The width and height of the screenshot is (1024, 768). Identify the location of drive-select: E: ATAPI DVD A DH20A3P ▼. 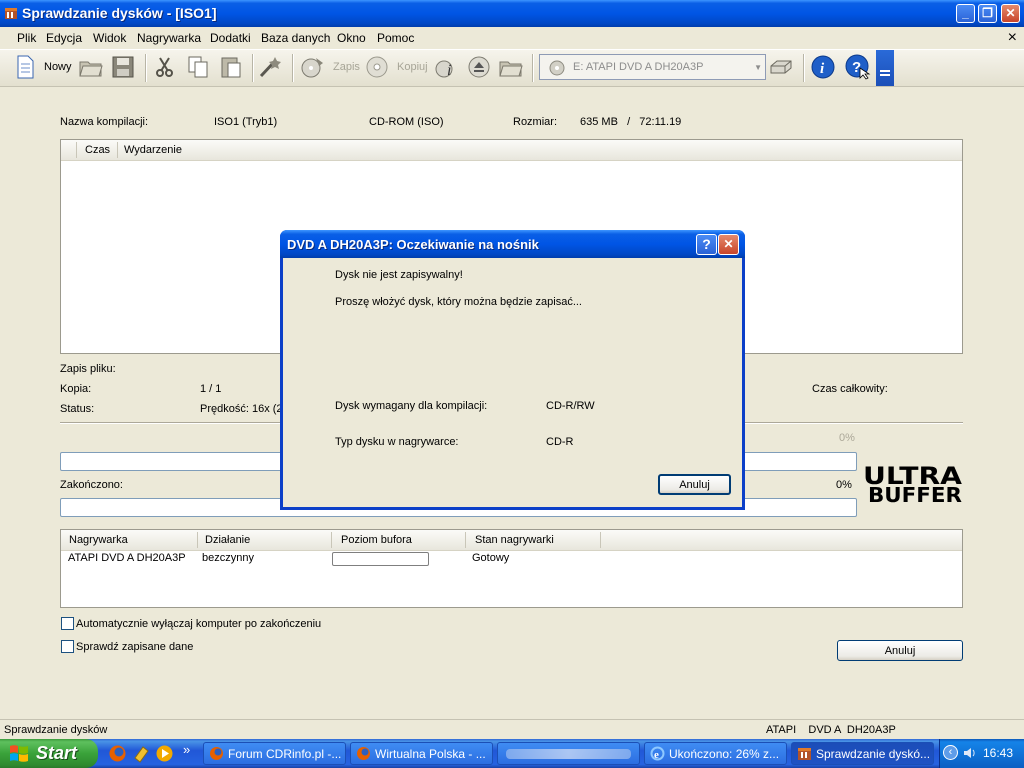
(652, 67).